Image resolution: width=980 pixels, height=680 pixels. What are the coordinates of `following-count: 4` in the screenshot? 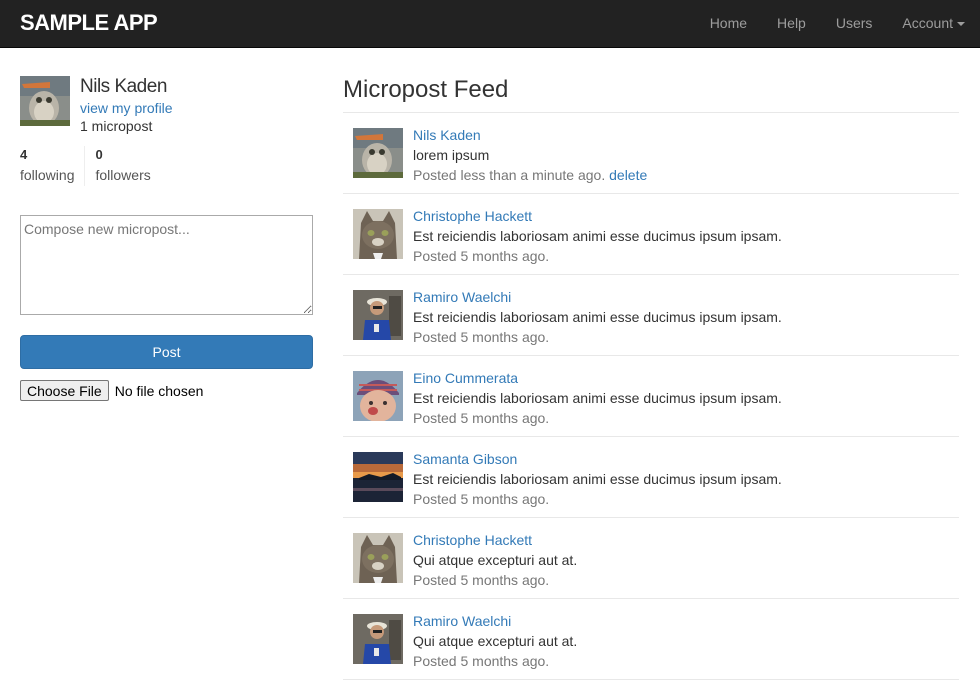 It's located at (24, 154).